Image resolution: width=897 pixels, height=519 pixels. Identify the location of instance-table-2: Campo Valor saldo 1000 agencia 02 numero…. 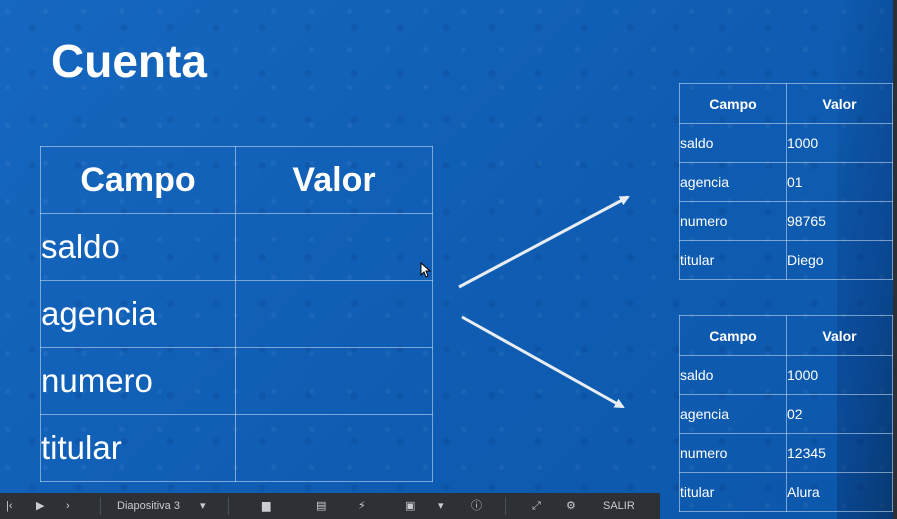
(786, 413).